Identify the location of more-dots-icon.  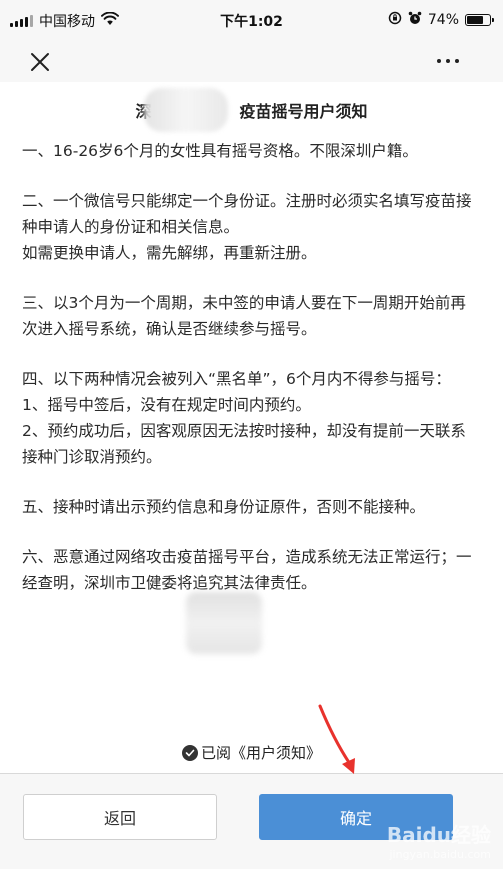
(448, 61).